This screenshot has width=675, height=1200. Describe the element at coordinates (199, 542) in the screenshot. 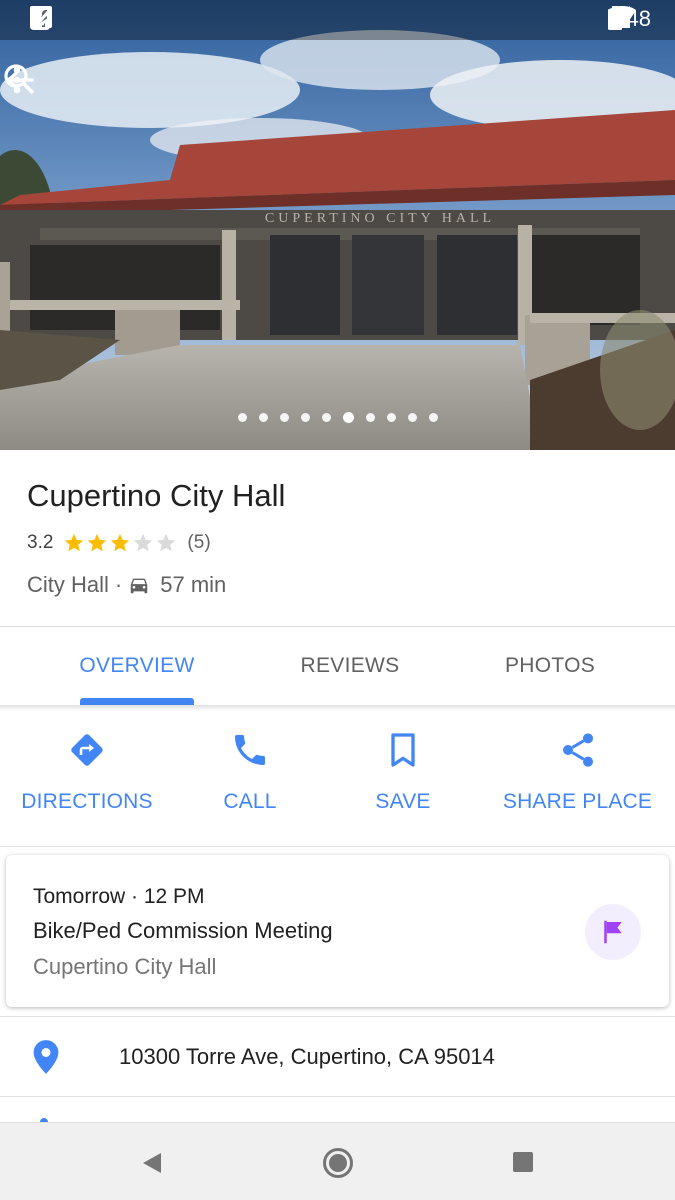

I see `review-count: (5)` at that location.